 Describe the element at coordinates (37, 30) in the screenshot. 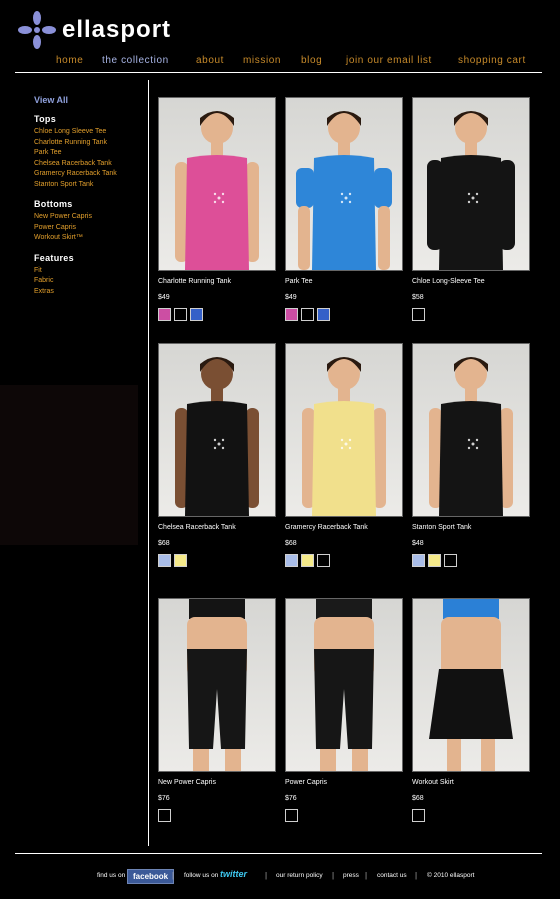

I see `flower-logo-icon` at that location.